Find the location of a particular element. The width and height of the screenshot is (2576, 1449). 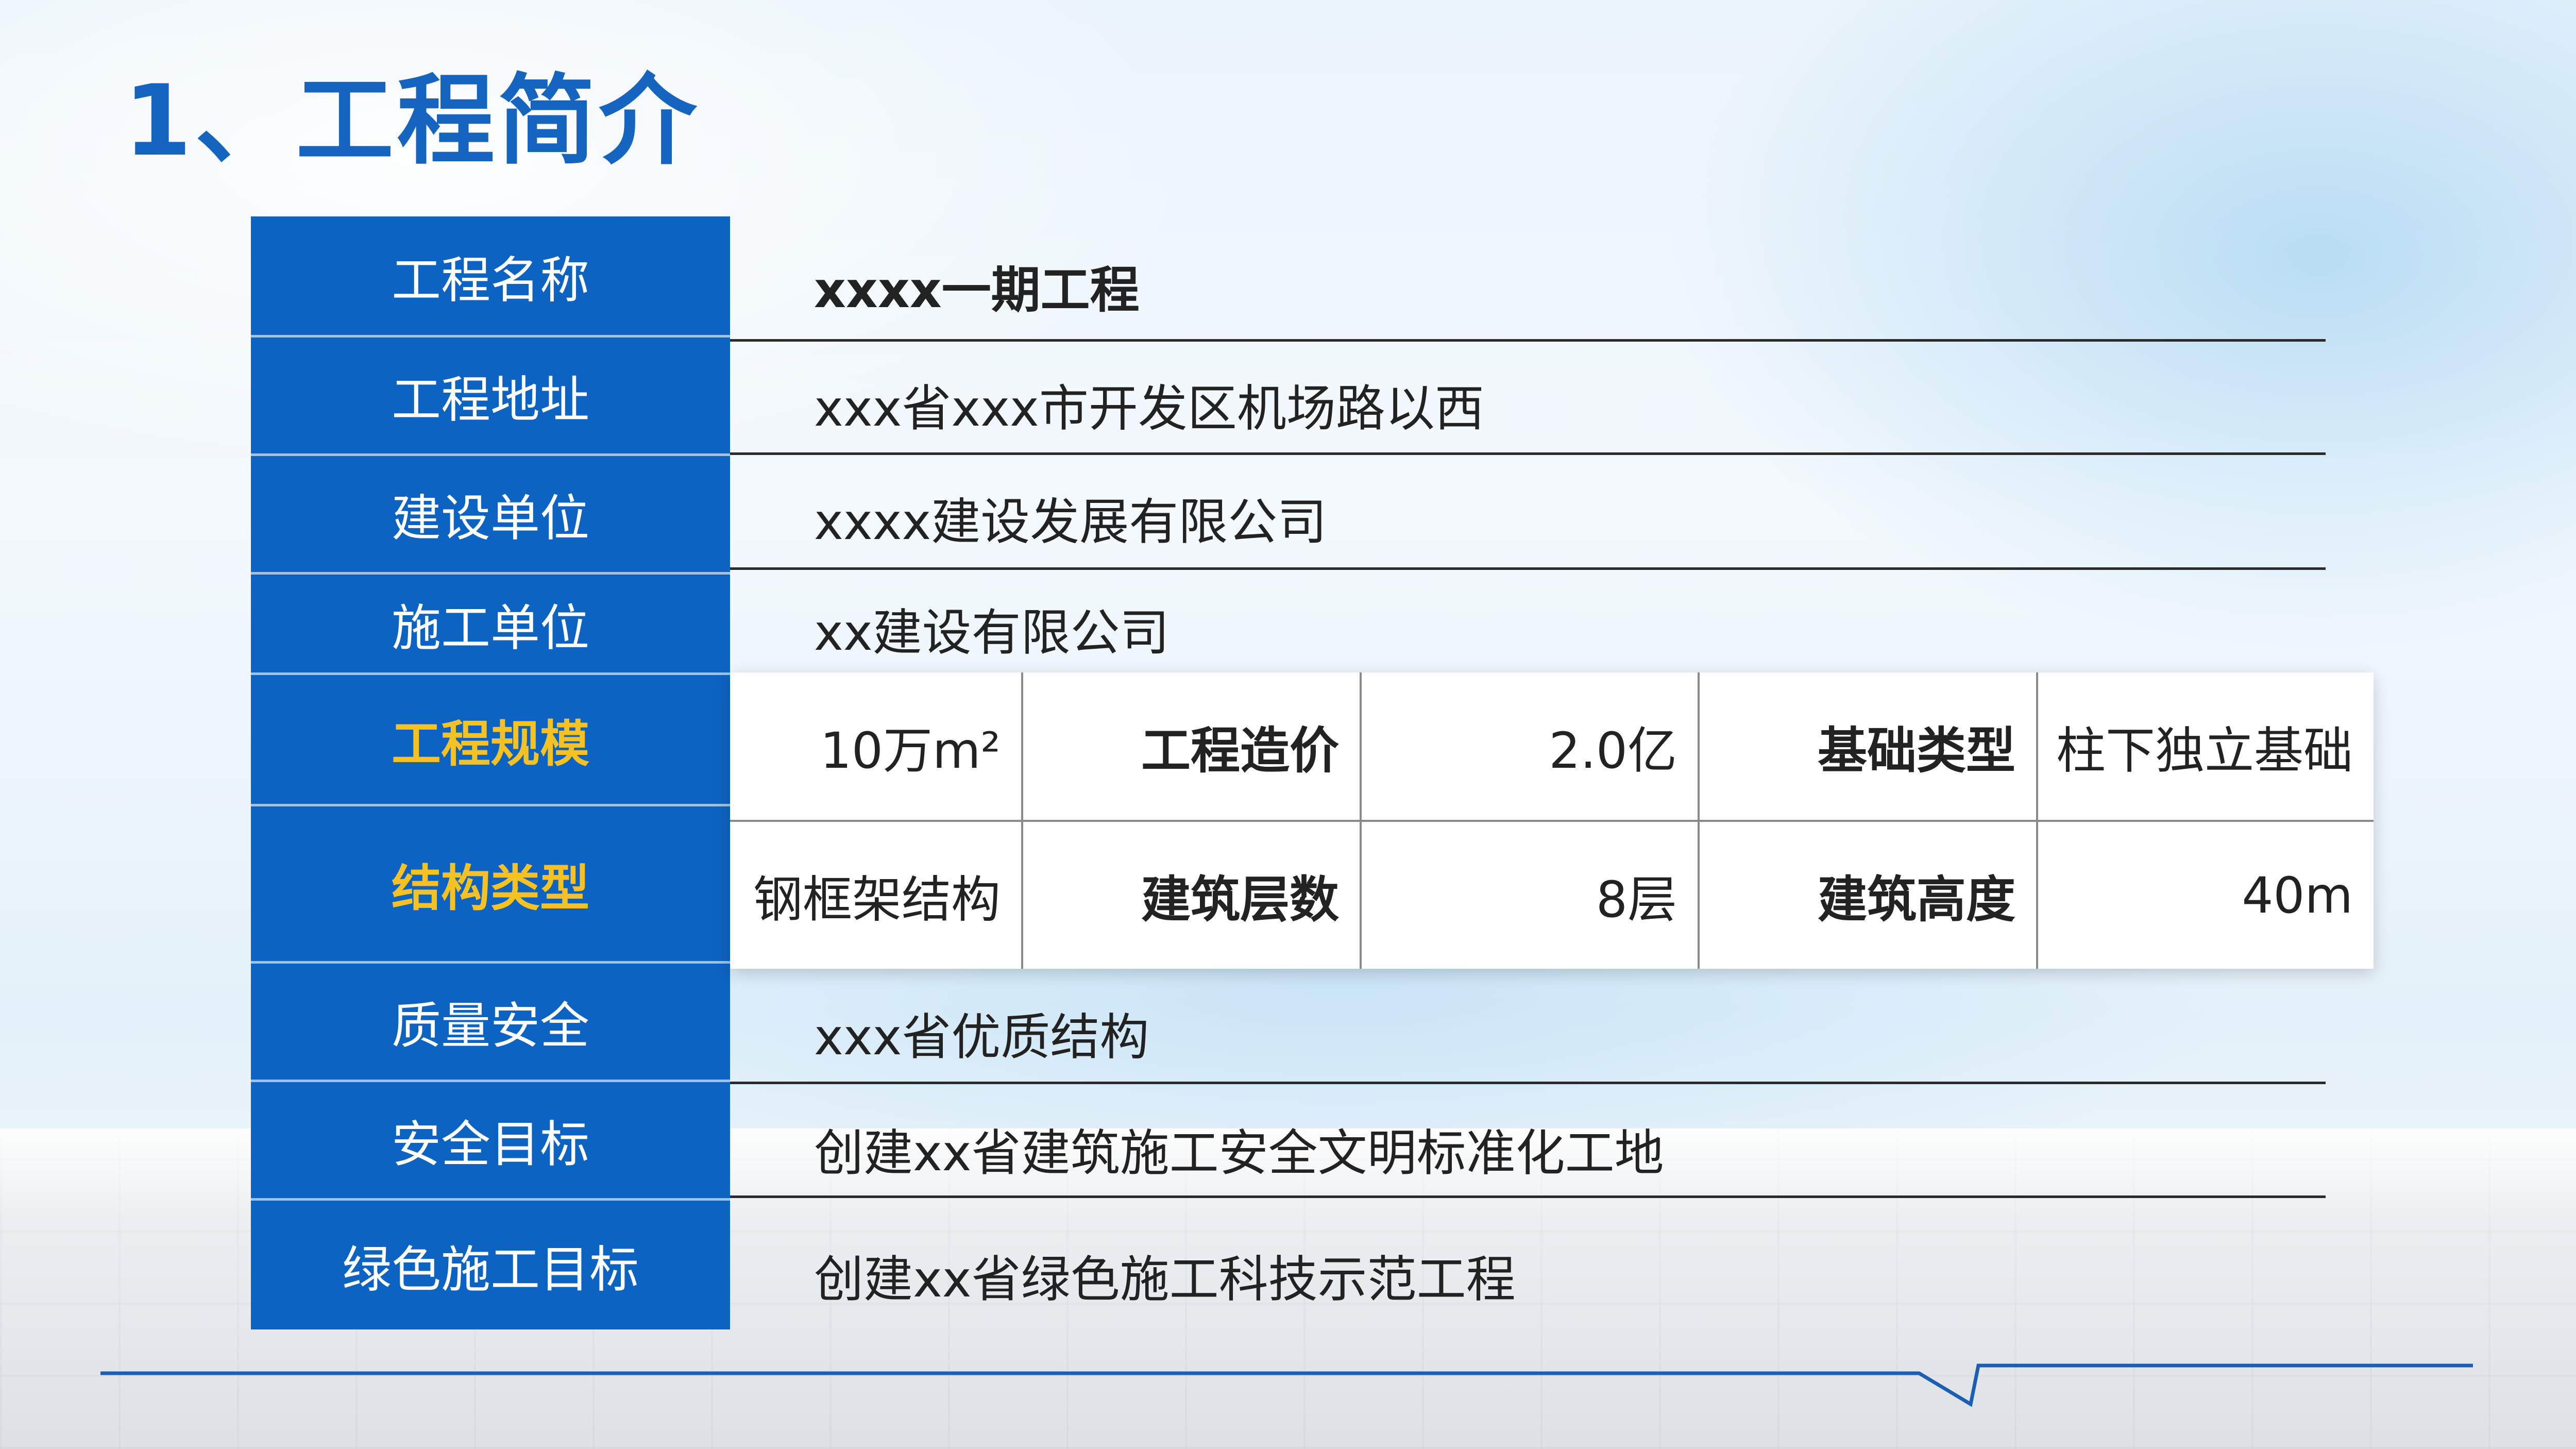

page-title: 1、工程简介 is located at coordinates (412, 121).